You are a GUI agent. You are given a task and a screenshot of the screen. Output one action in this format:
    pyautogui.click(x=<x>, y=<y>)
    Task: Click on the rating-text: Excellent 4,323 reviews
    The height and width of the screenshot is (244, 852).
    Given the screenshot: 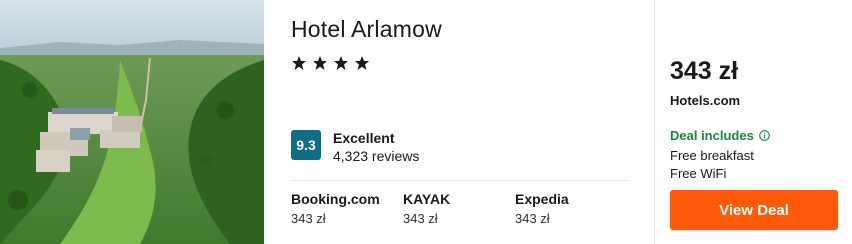 What is the action you would take?
    pyautogui.click(x=376, y=147)
    